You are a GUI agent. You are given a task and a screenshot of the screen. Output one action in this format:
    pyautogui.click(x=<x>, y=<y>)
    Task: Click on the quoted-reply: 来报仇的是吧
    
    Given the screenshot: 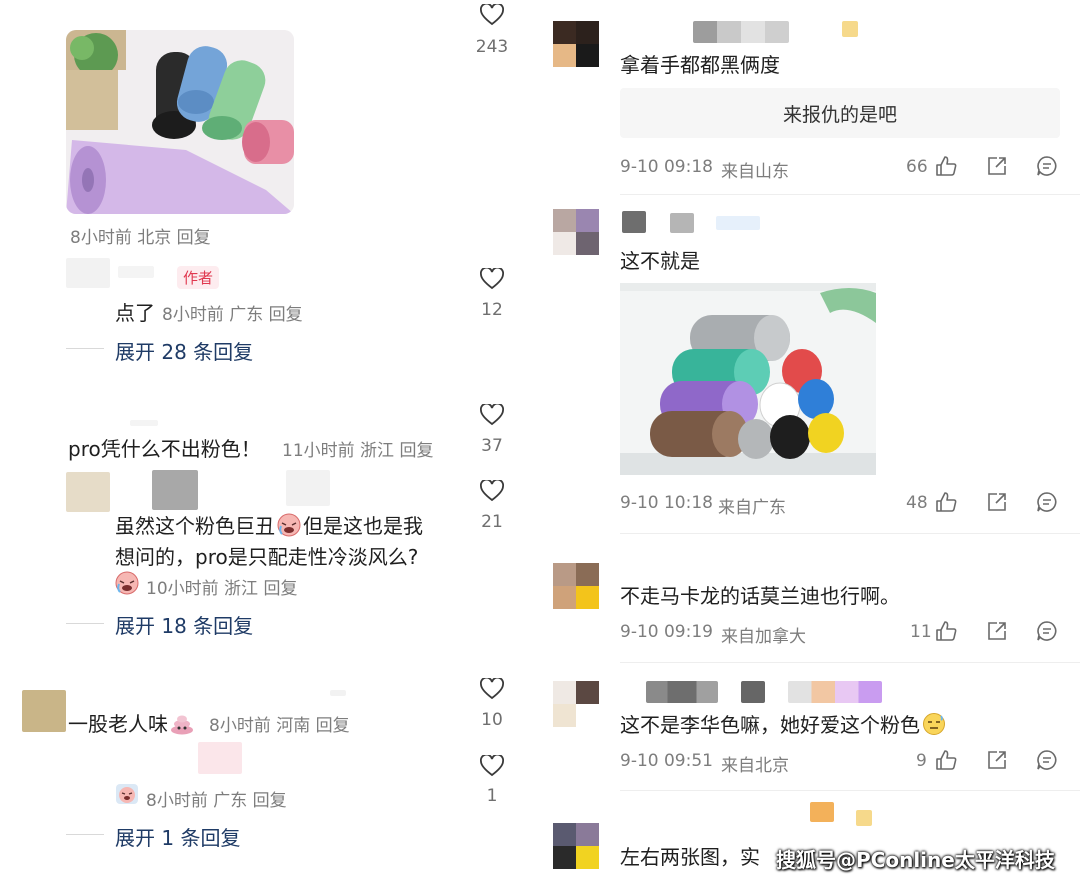 What is the action you would take?
    pyautogui.click(x=840, y=113)
    